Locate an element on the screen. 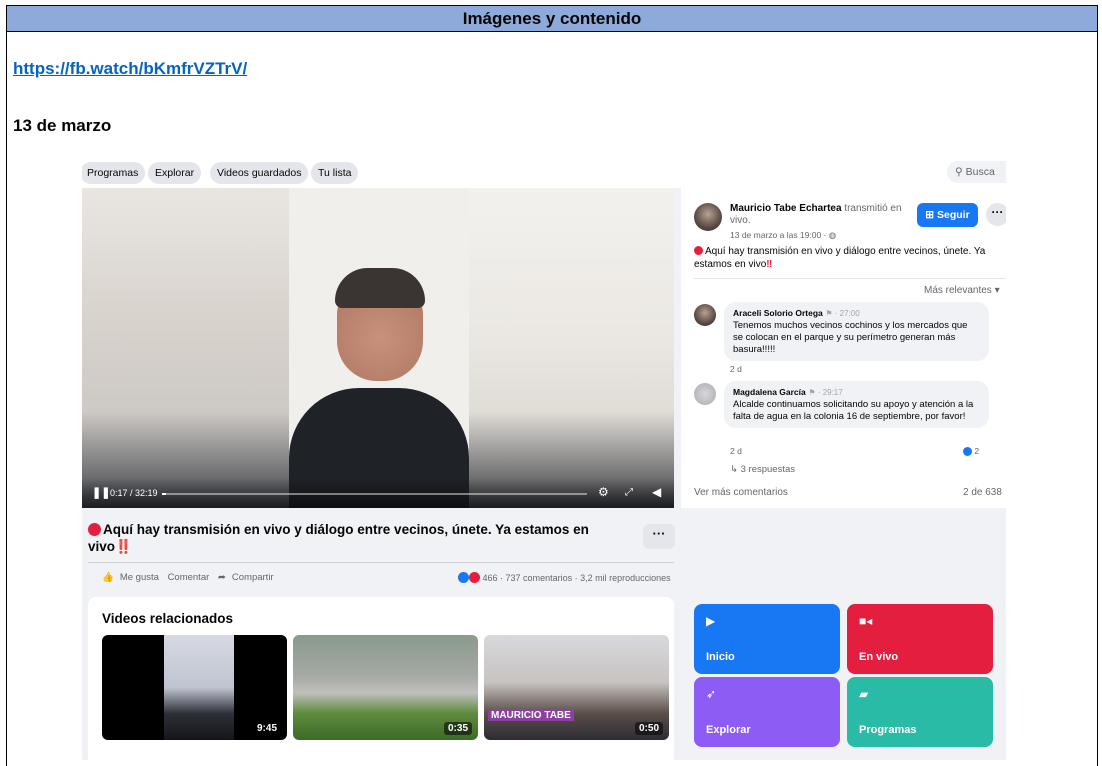 The image size is (1102, 766). tile-explorar: ➶ Explorar is located at coordinates (767, 712).